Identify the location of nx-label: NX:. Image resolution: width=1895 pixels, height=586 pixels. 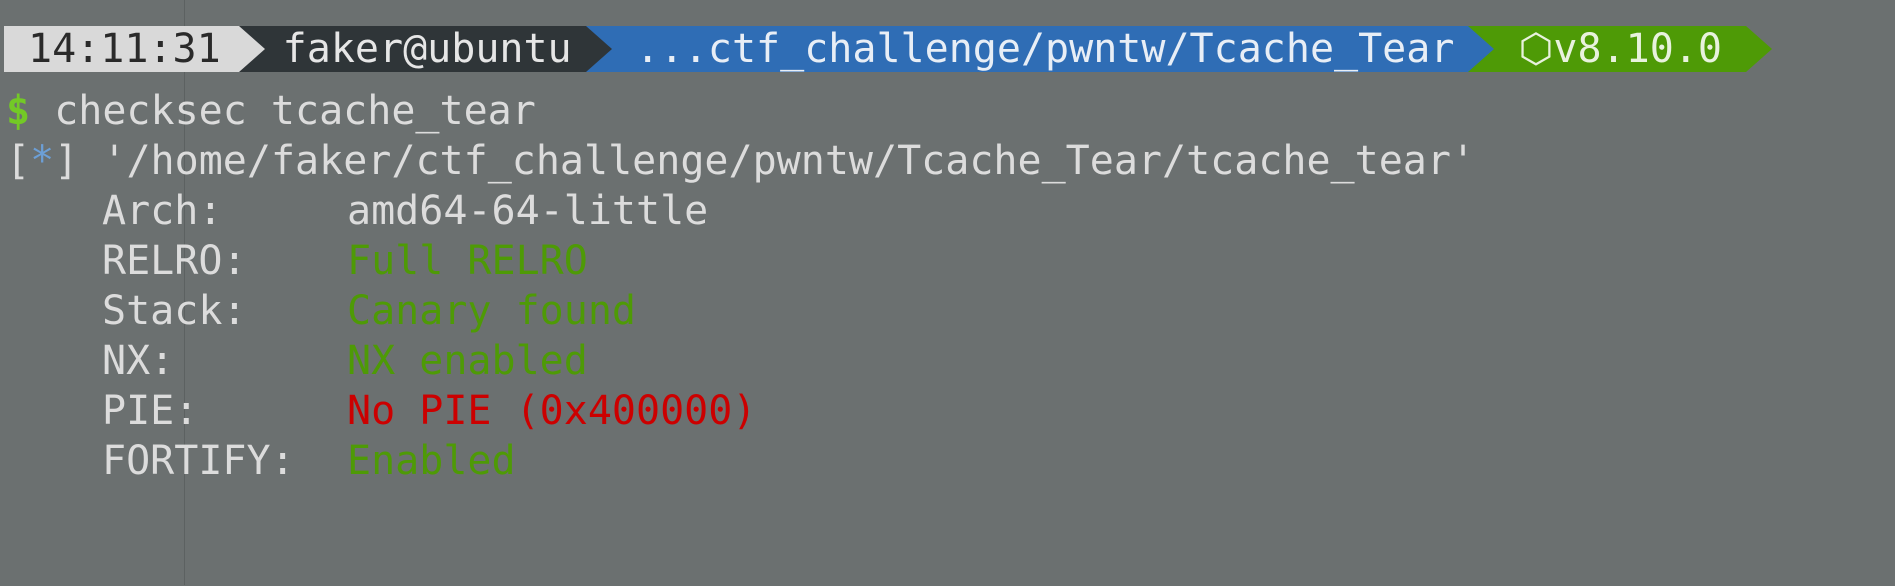
(138, 361).